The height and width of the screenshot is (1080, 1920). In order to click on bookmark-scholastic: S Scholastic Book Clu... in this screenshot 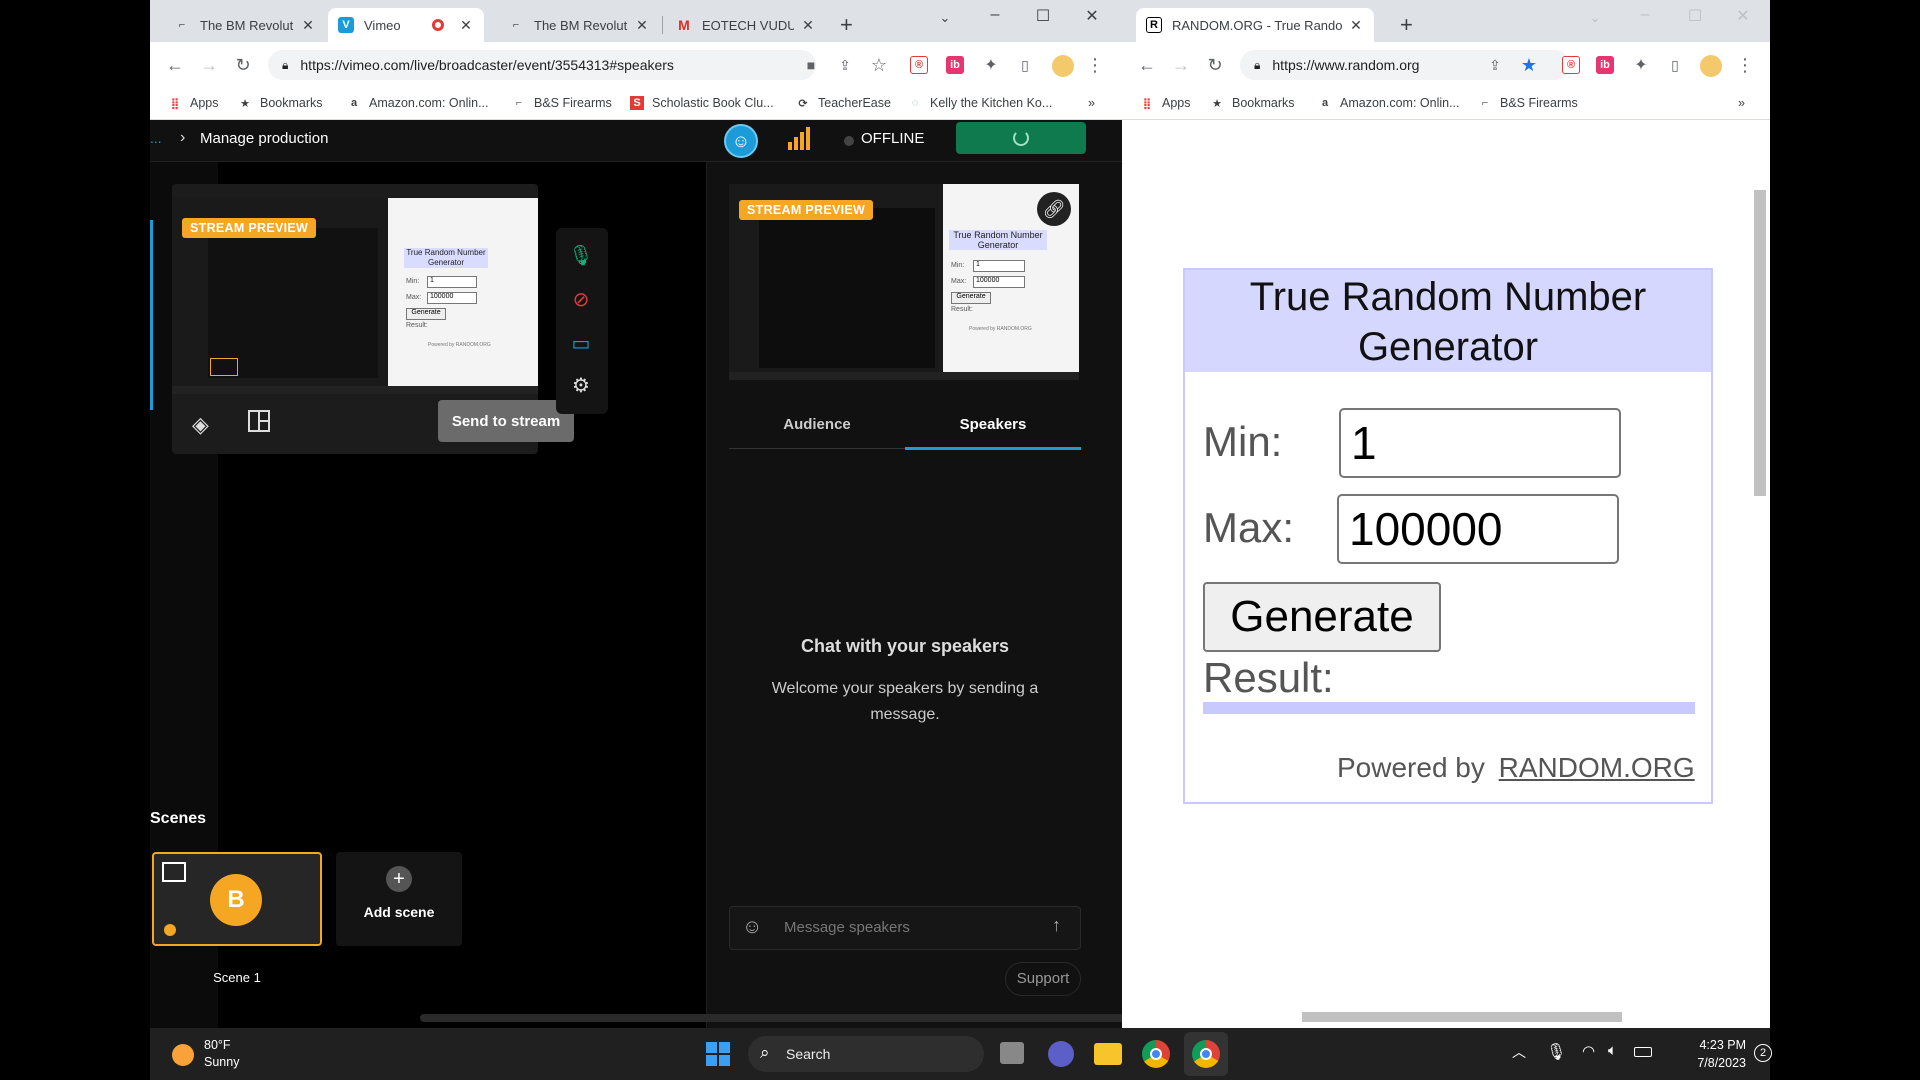, I will do `click(702, 103)`.